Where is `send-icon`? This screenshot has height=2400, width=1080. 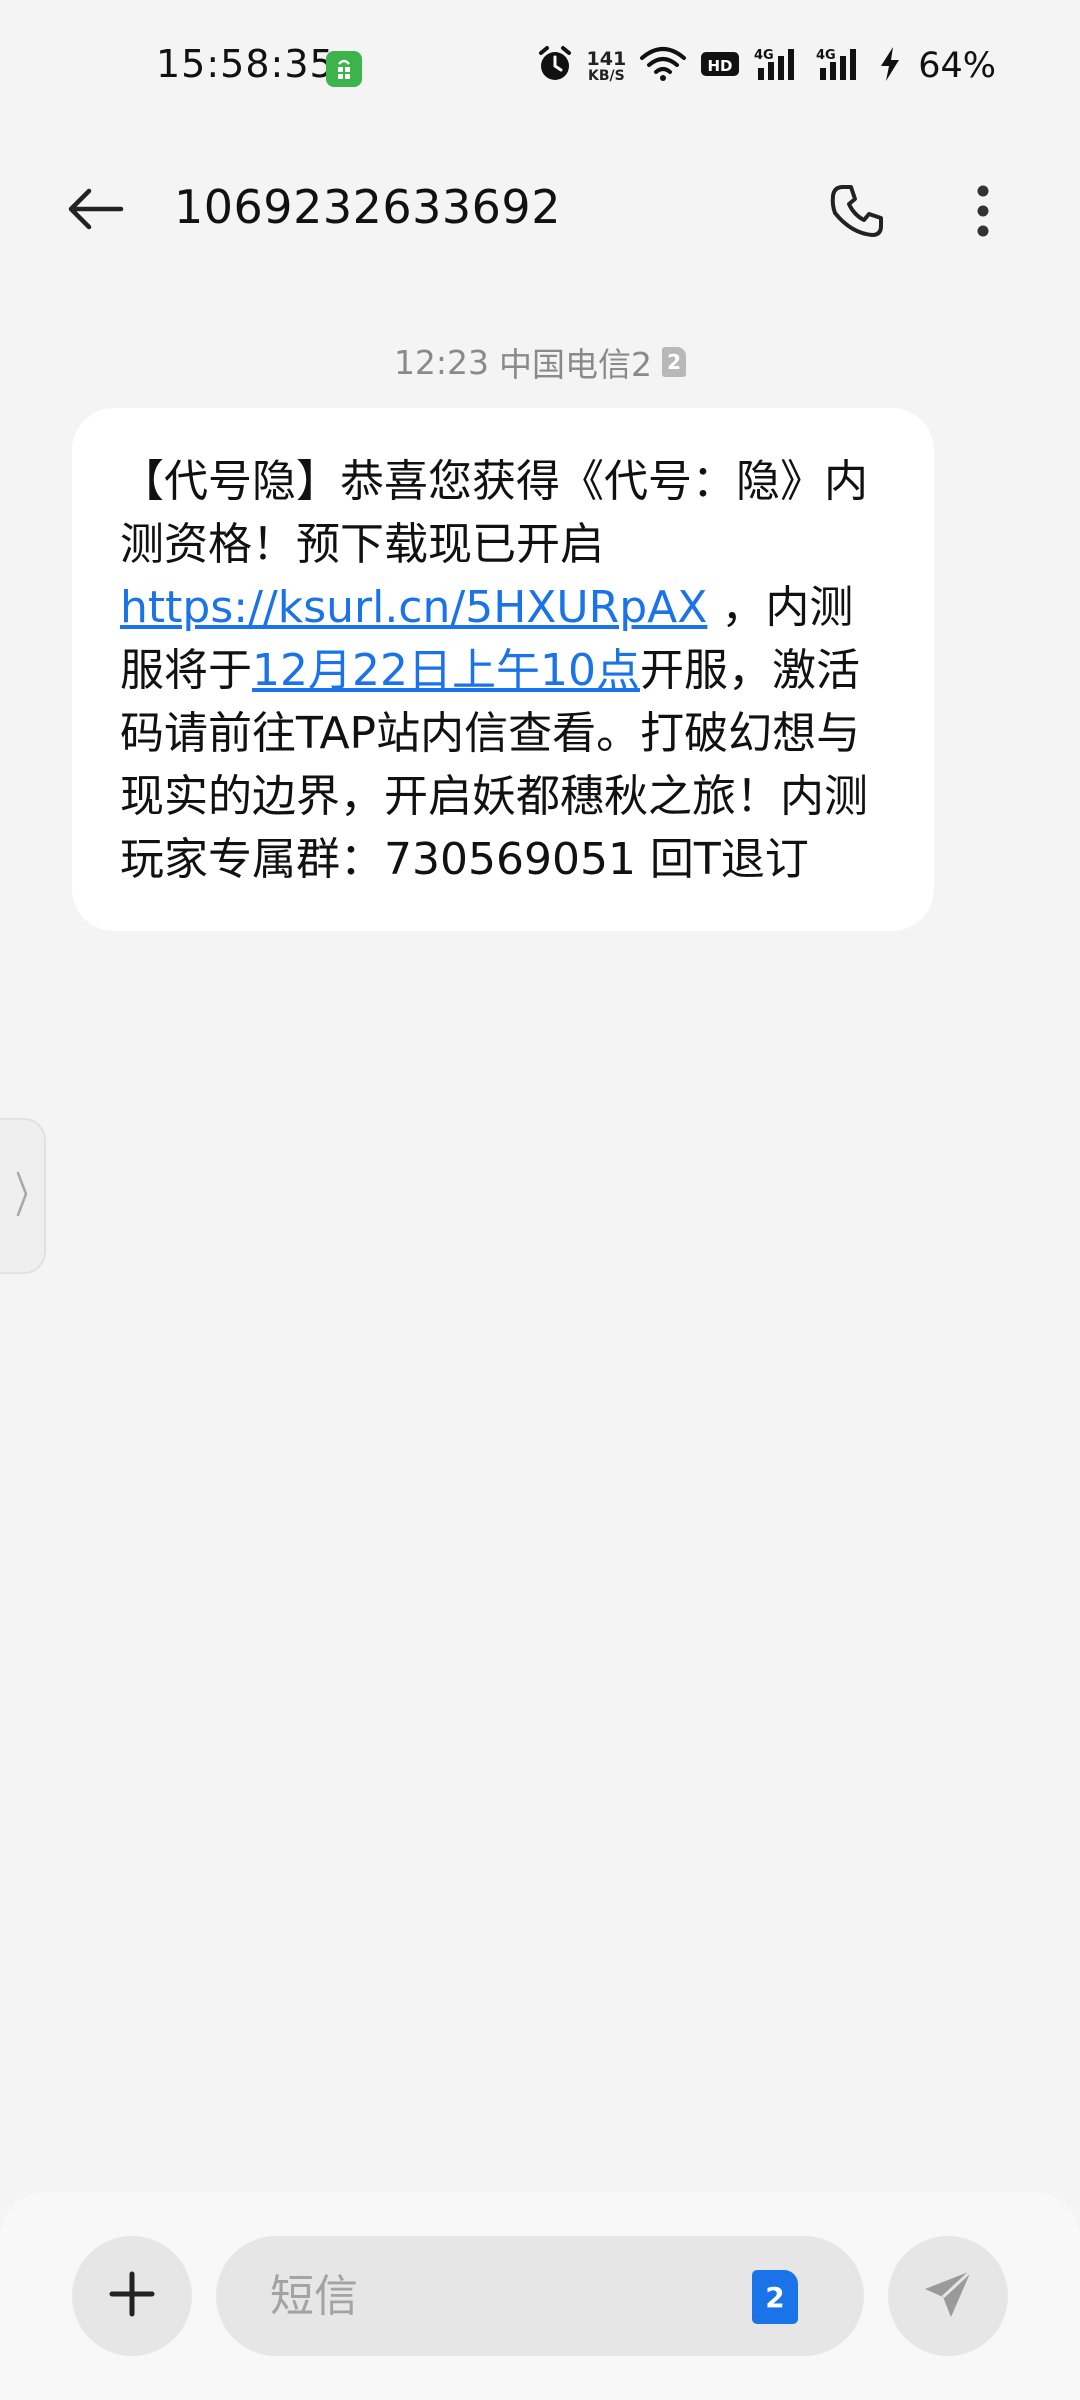 send-icon is located at coordinates (948, 2296).